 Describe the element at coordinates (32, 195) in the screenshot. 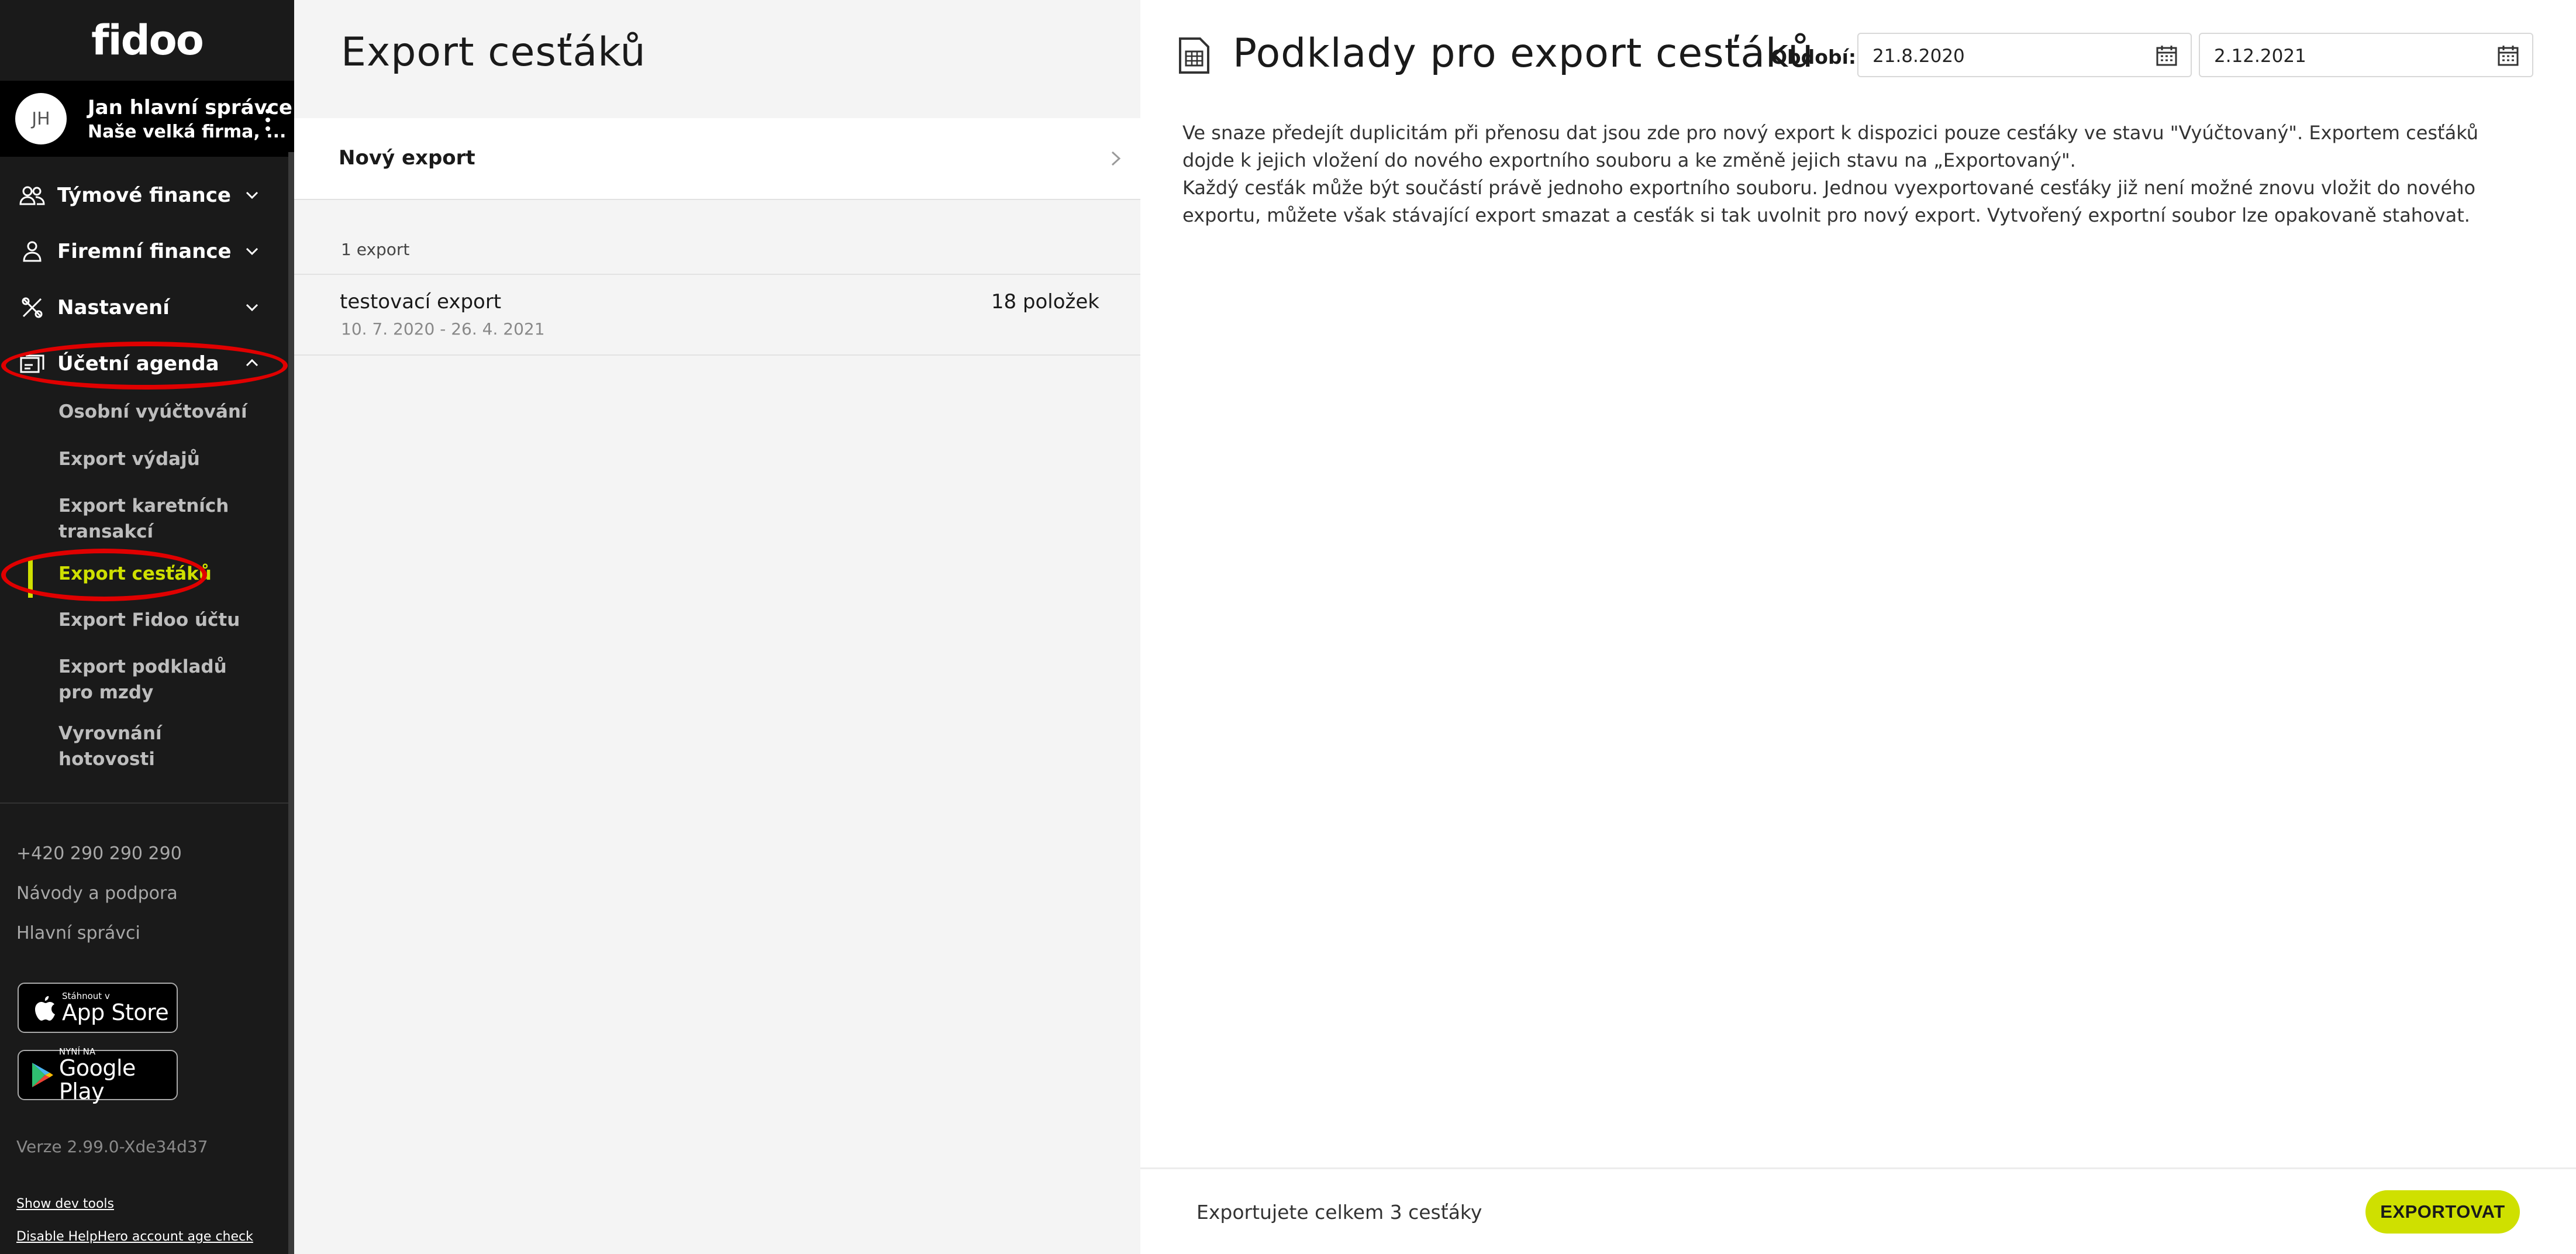

I see `team-icon` at that location.